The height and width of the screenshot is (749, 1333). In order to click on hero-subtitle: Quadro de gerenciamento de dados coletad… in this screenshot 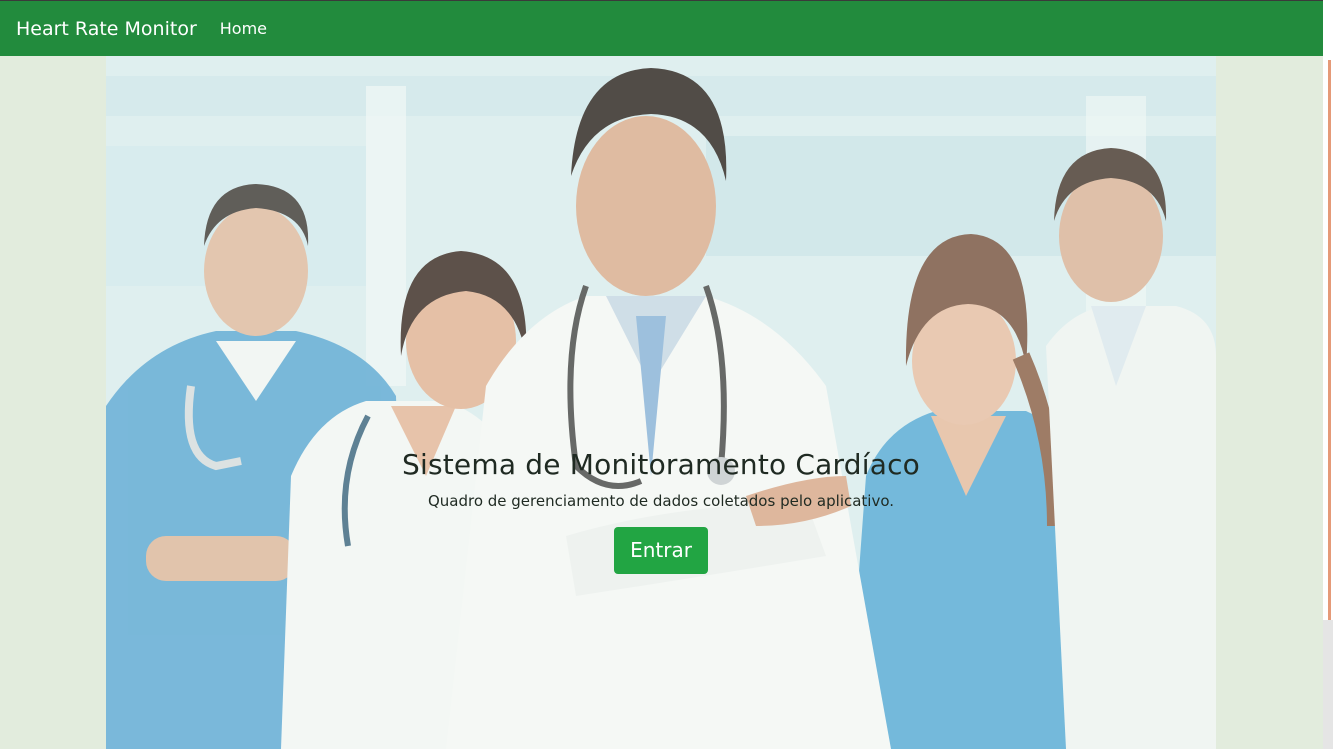, I will do `click(661, 501)`.